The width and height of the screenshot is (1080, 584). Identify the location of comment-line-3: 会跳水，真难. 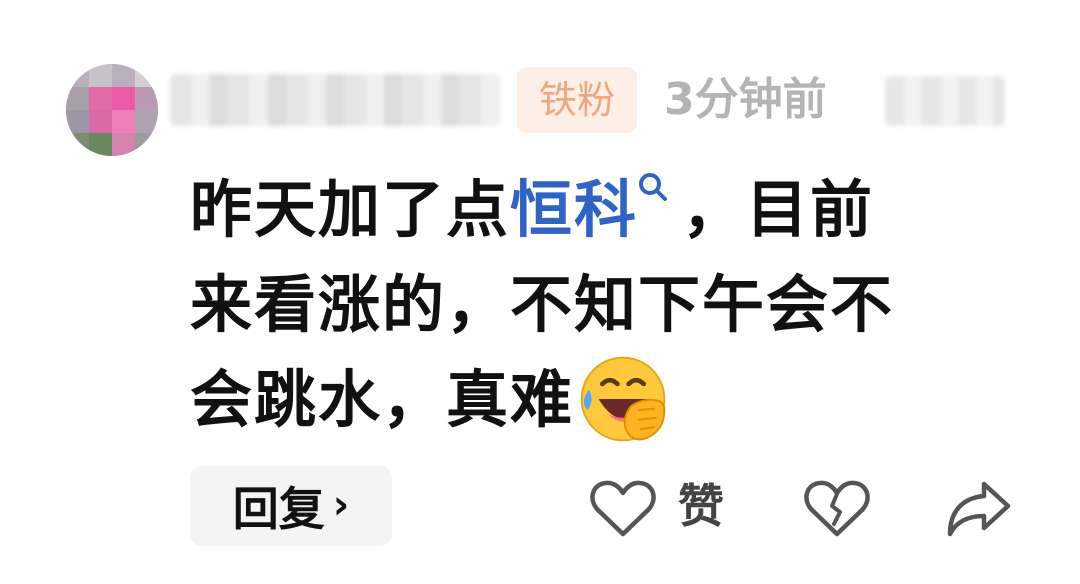
(595, 399).